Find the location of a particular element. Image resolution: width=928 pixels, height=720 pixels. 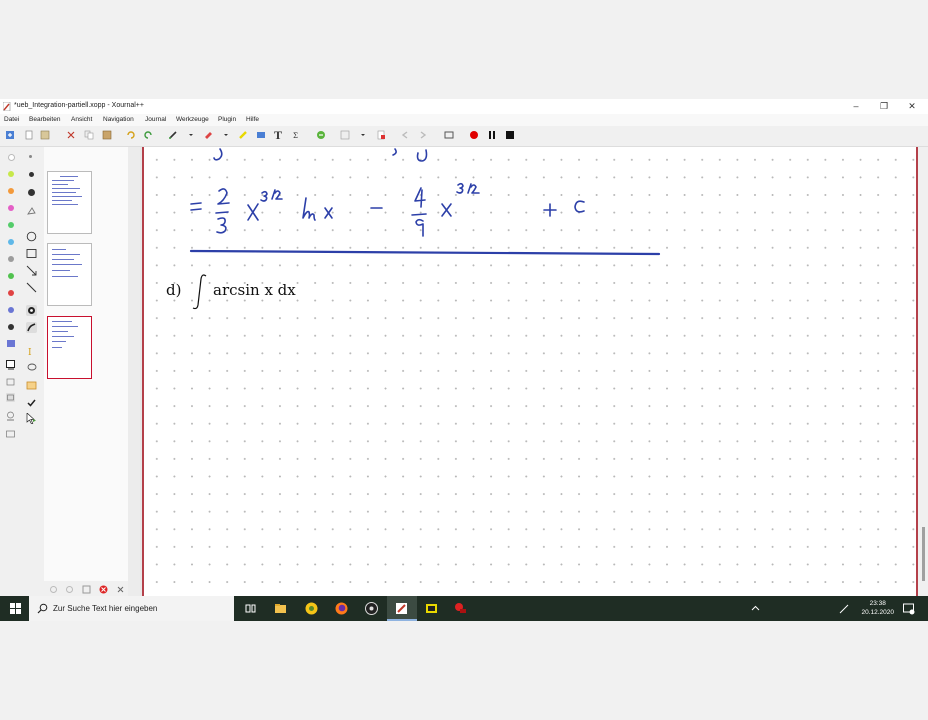

lasso-select-icon is located at coordinates (31, 368).